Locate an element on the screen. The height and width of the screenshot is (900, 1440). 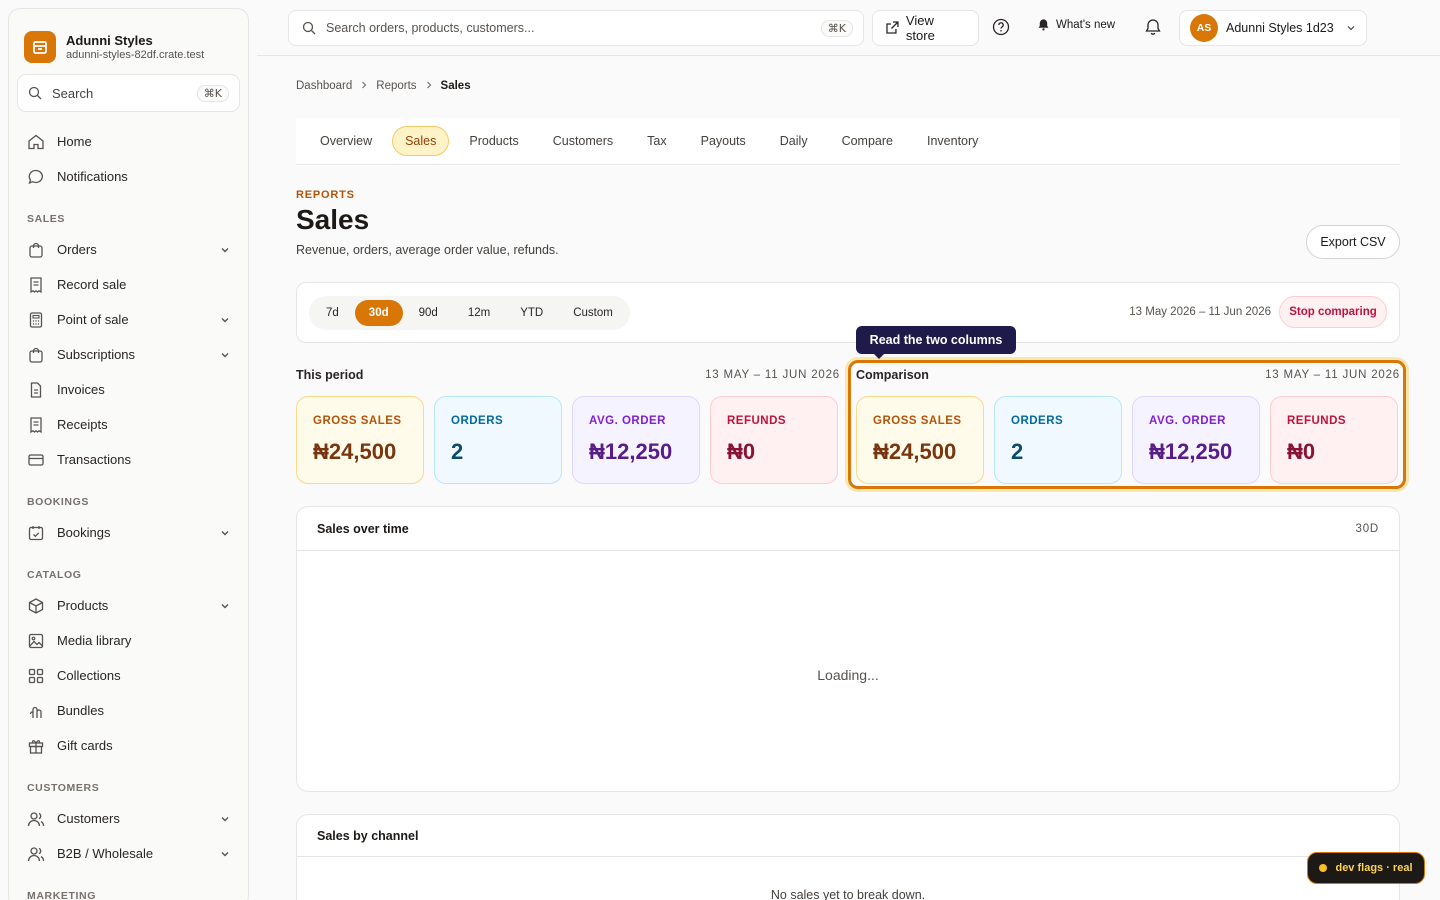
sidebar-item-label: Record sale is located at coordinates (92, 284).